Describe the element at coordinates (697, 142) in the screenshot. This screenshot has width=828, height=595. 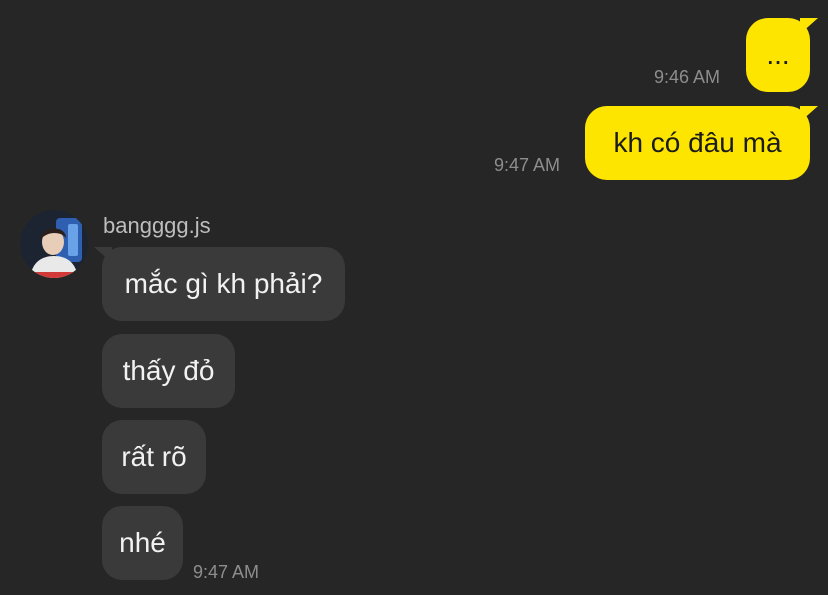
I see `message-text: kh có đâu mà` at that location.